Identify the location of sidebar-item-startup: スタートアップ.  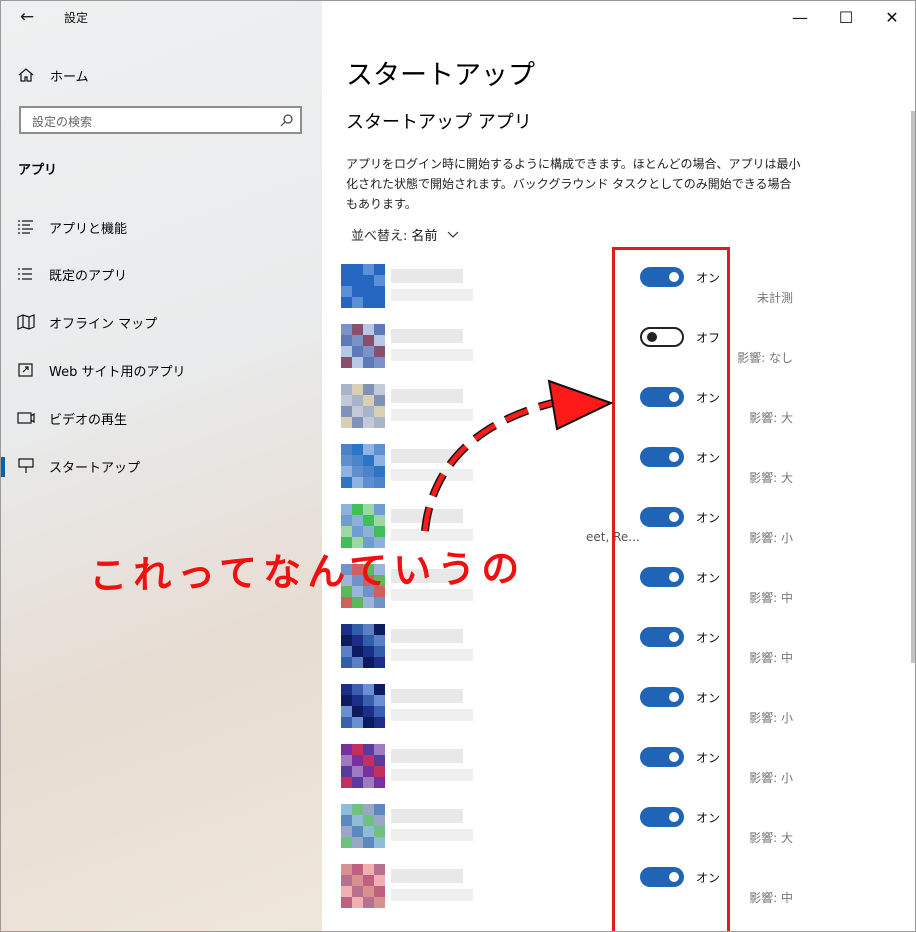
(78, 466).